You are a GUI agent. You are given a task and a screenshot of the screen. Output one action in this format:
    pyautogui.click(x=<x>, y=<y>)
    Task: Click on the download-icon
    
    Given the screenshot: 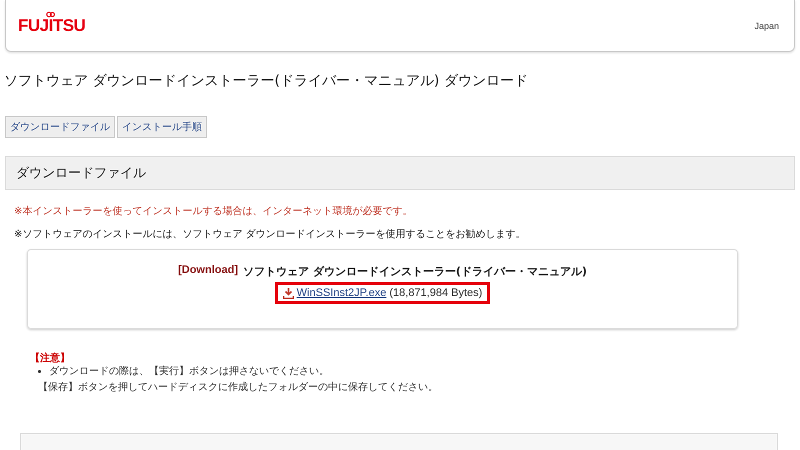 What is the action you would take?
    pyautogui.click(x=288, y=293)
    